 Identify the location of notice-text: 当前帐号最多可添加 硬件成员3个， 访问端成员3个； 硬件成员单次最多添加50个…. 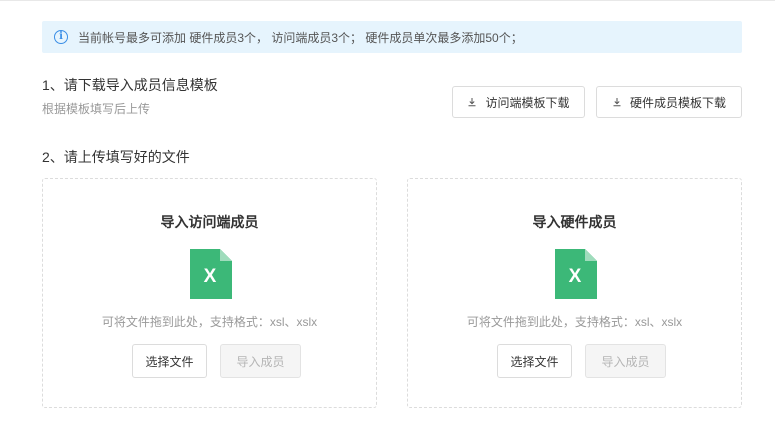
(300, 37).